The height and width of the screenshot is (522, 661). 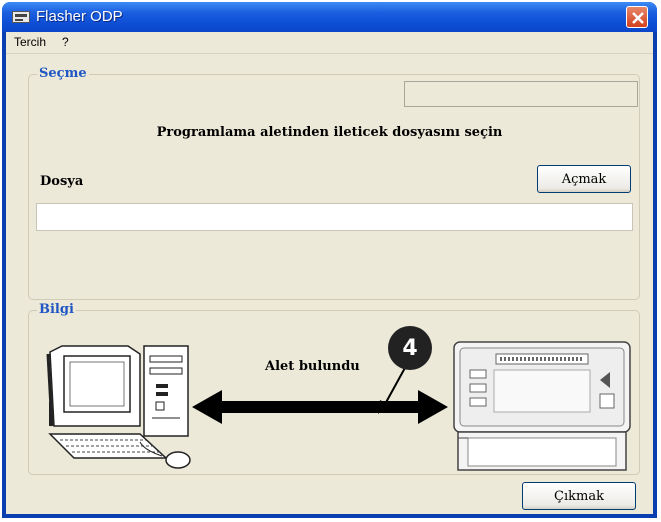 What do you see at coordinates (392, 389) in the screenshot?
I see `callout-pointer` at bounding box center [392, 389].